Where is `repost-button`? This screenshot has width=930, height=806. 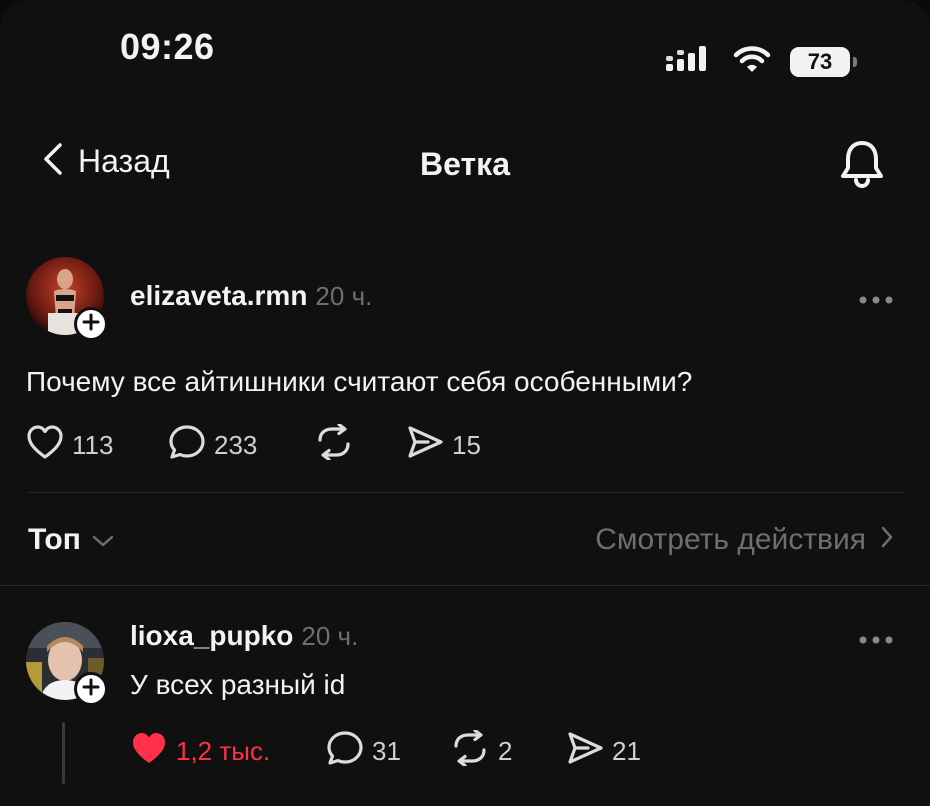
repost-button is located at coordinates (360, 444).